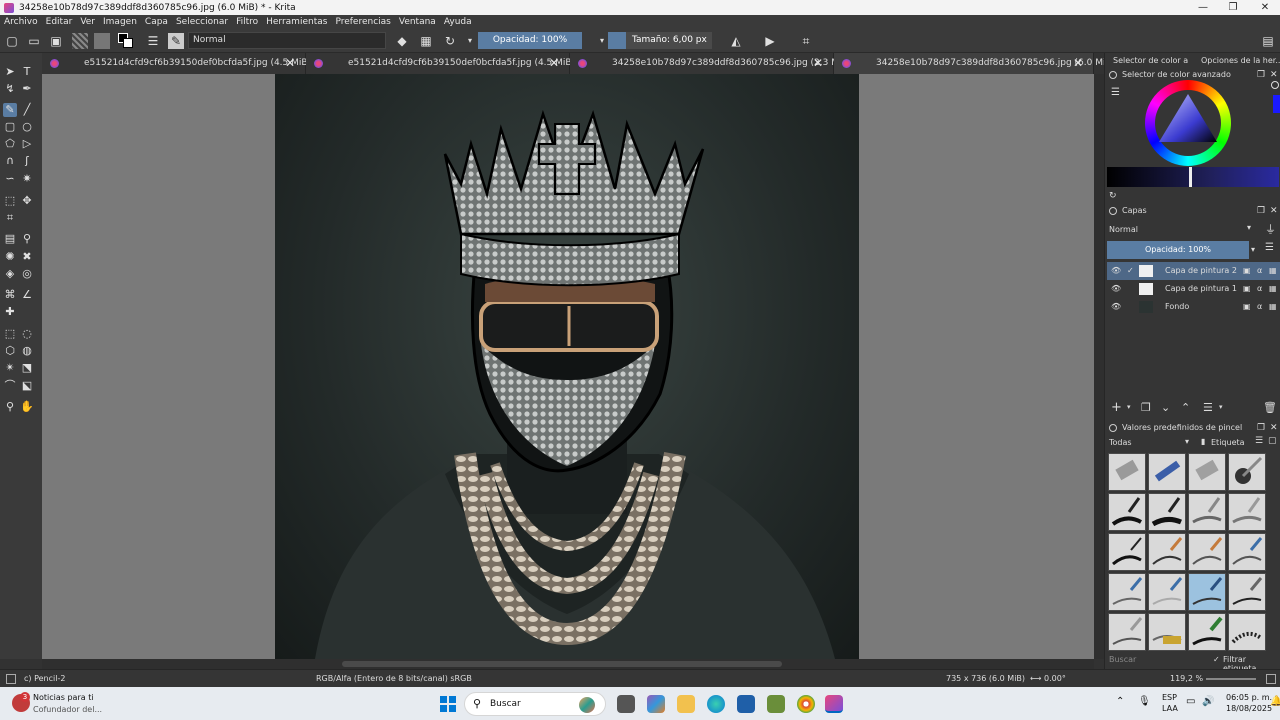  I want to click on rotation-label: 0.00°, so click(1055, 679).